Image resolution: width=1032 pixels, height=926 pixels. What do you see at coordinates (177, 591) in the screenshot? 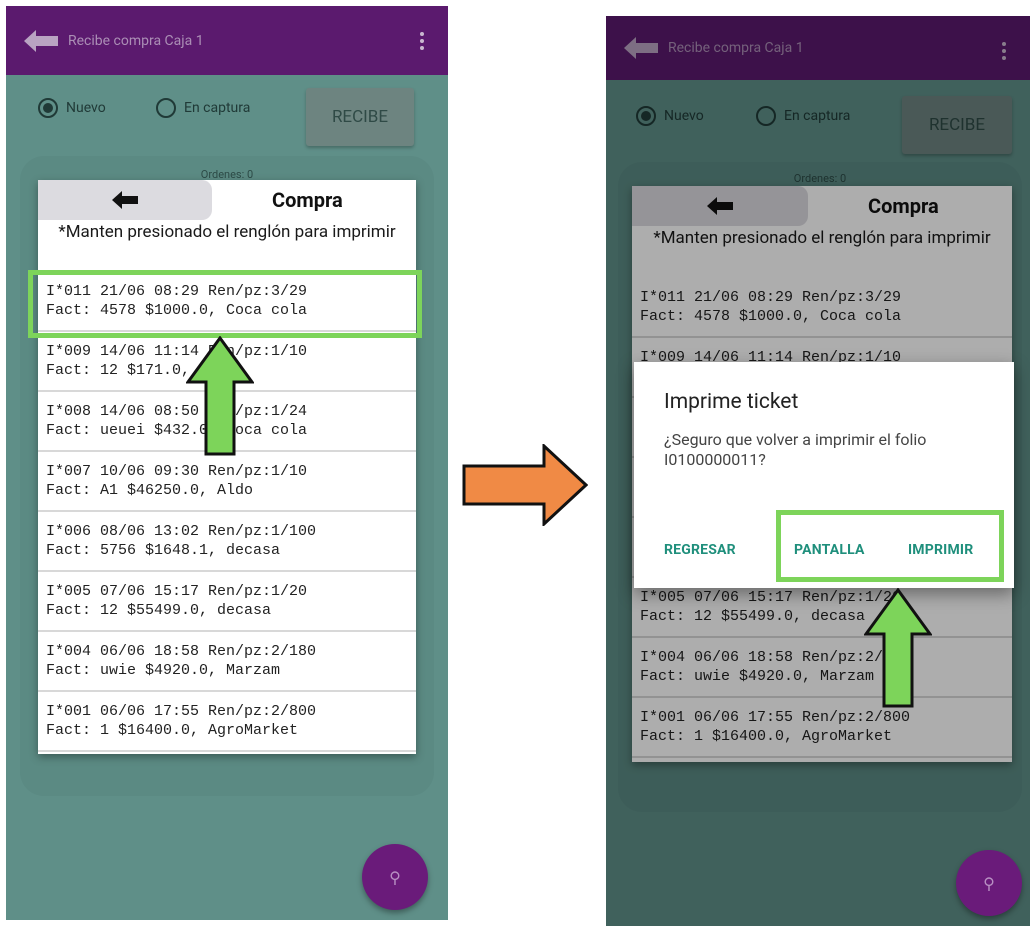
I see `list-item-line1: I*005 07/06 15:17 Ren/pz:1/20` at bounding box center [177, 591].